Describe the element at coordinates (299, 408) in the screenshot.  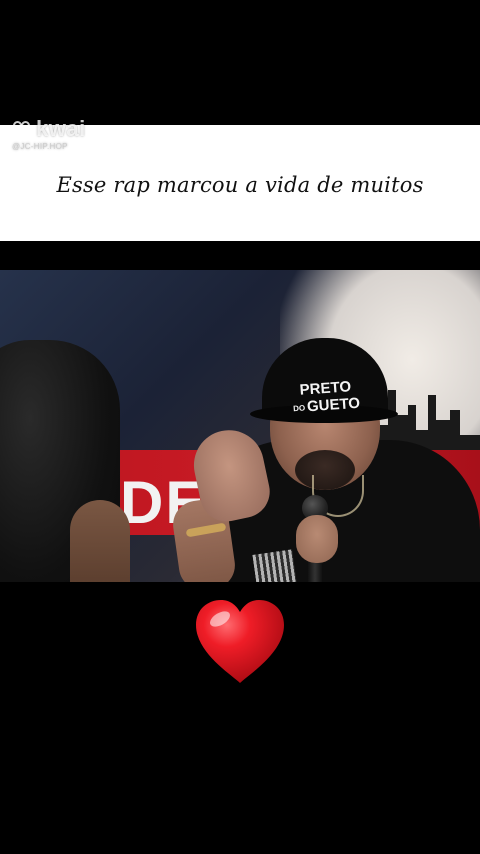
I see `cap-text-small: DO` at that location.